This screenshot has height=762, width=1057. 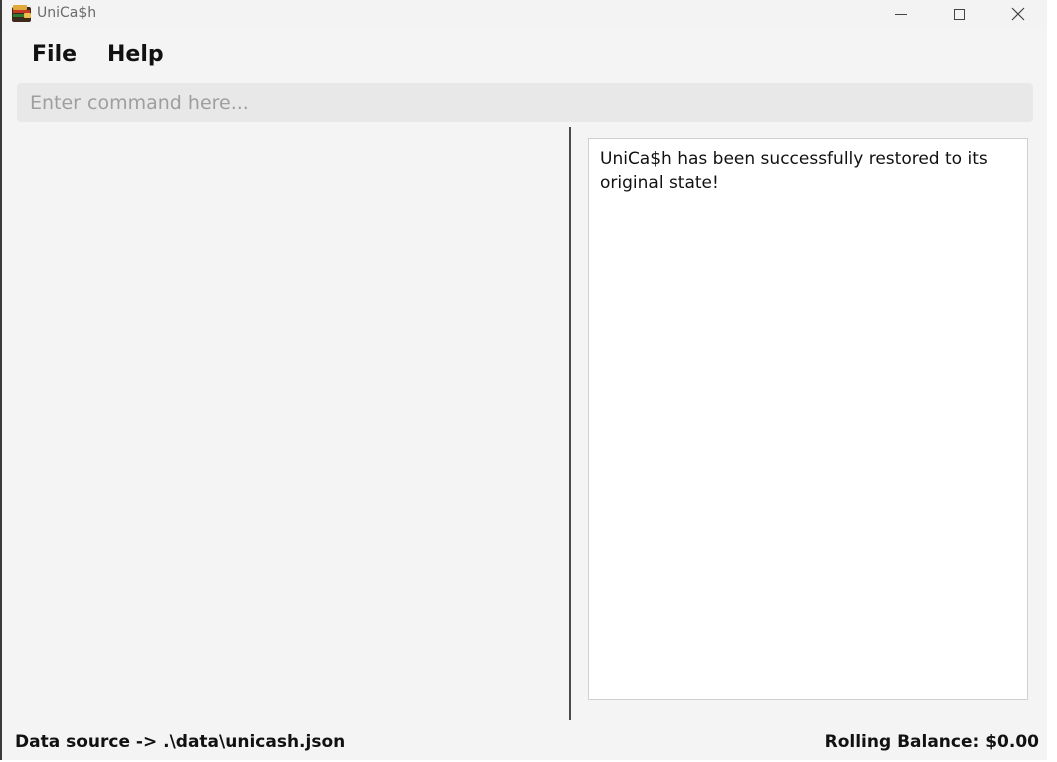 I want to click on close-icon, so click(x=1018, y=14).